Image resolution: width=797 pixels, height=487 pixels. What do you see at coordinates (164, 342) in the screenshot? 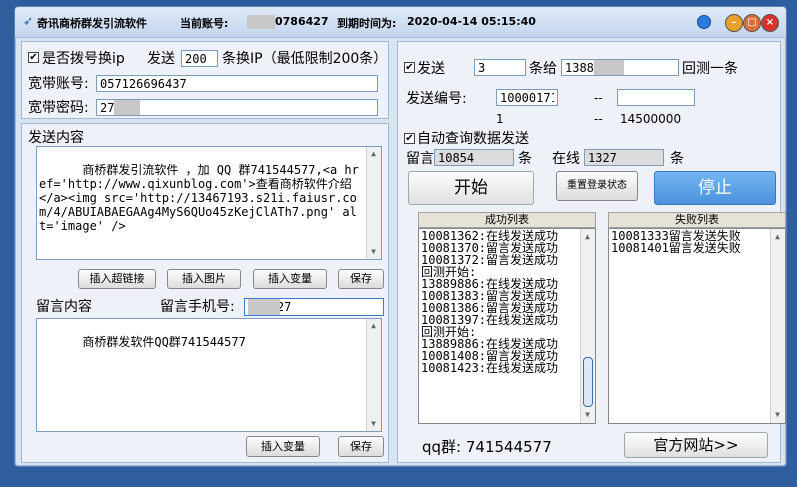
I see `message-content-text: 商桥群发软件QQ群741544577` at bounding box center [164, 342].